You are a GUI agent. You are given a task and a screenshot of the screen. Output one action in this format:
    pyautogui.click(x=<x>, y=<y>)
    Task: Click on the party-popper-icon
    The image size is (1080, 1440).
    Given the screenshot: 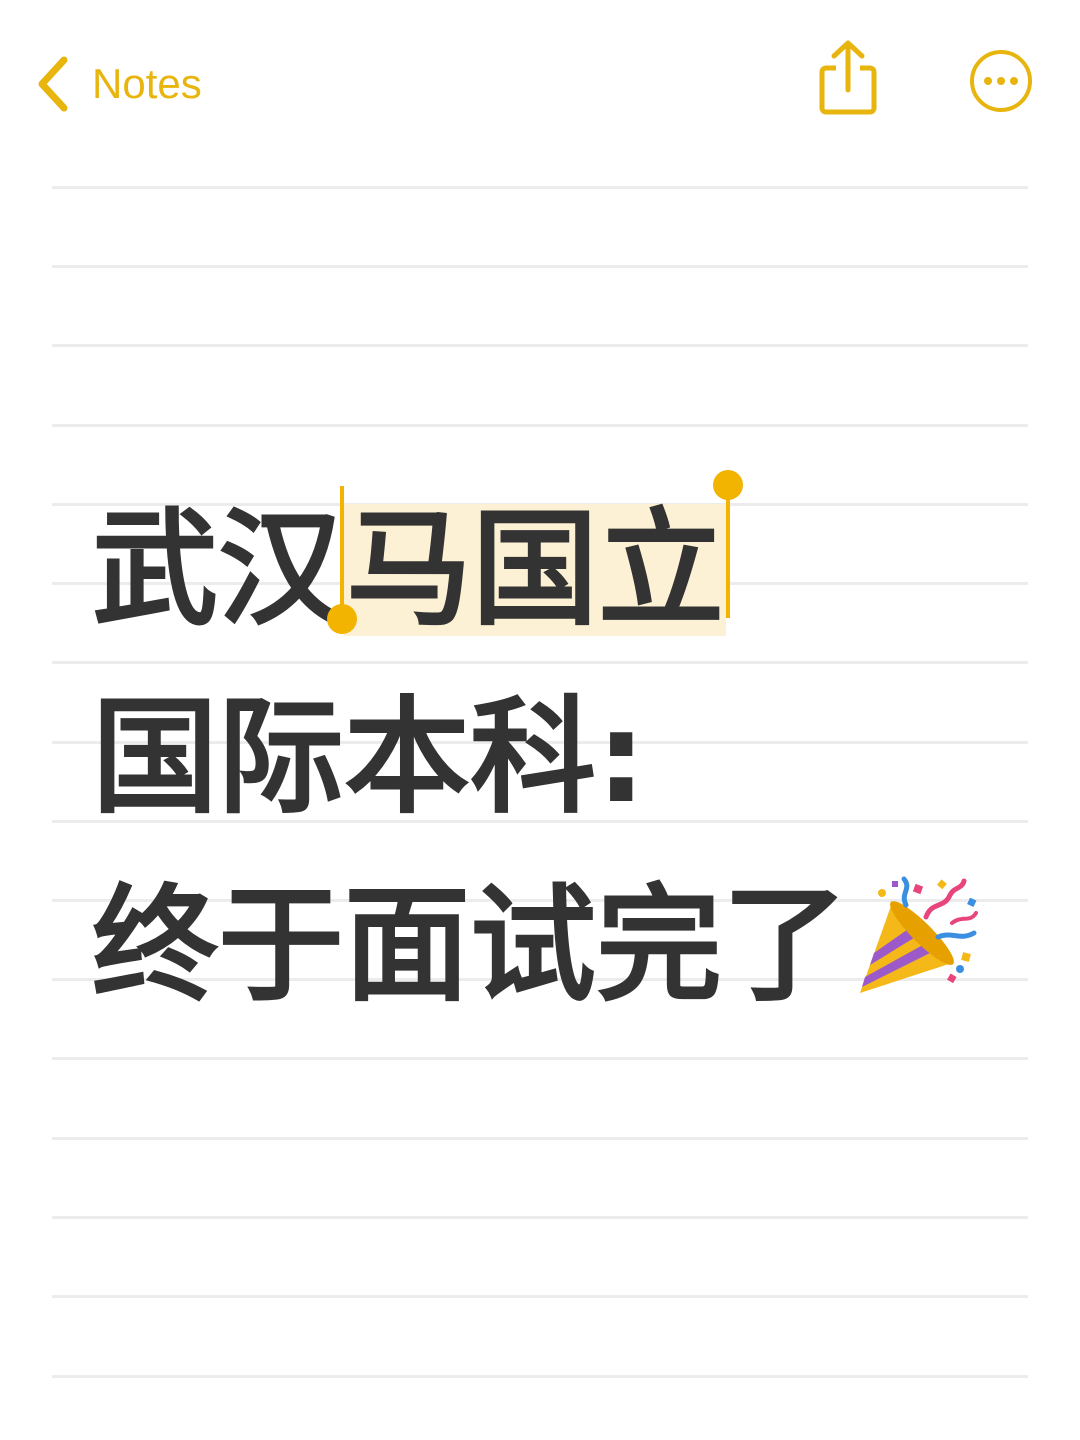 What is the action you would take?
    pyautogui.click(x=919, y=934)
    